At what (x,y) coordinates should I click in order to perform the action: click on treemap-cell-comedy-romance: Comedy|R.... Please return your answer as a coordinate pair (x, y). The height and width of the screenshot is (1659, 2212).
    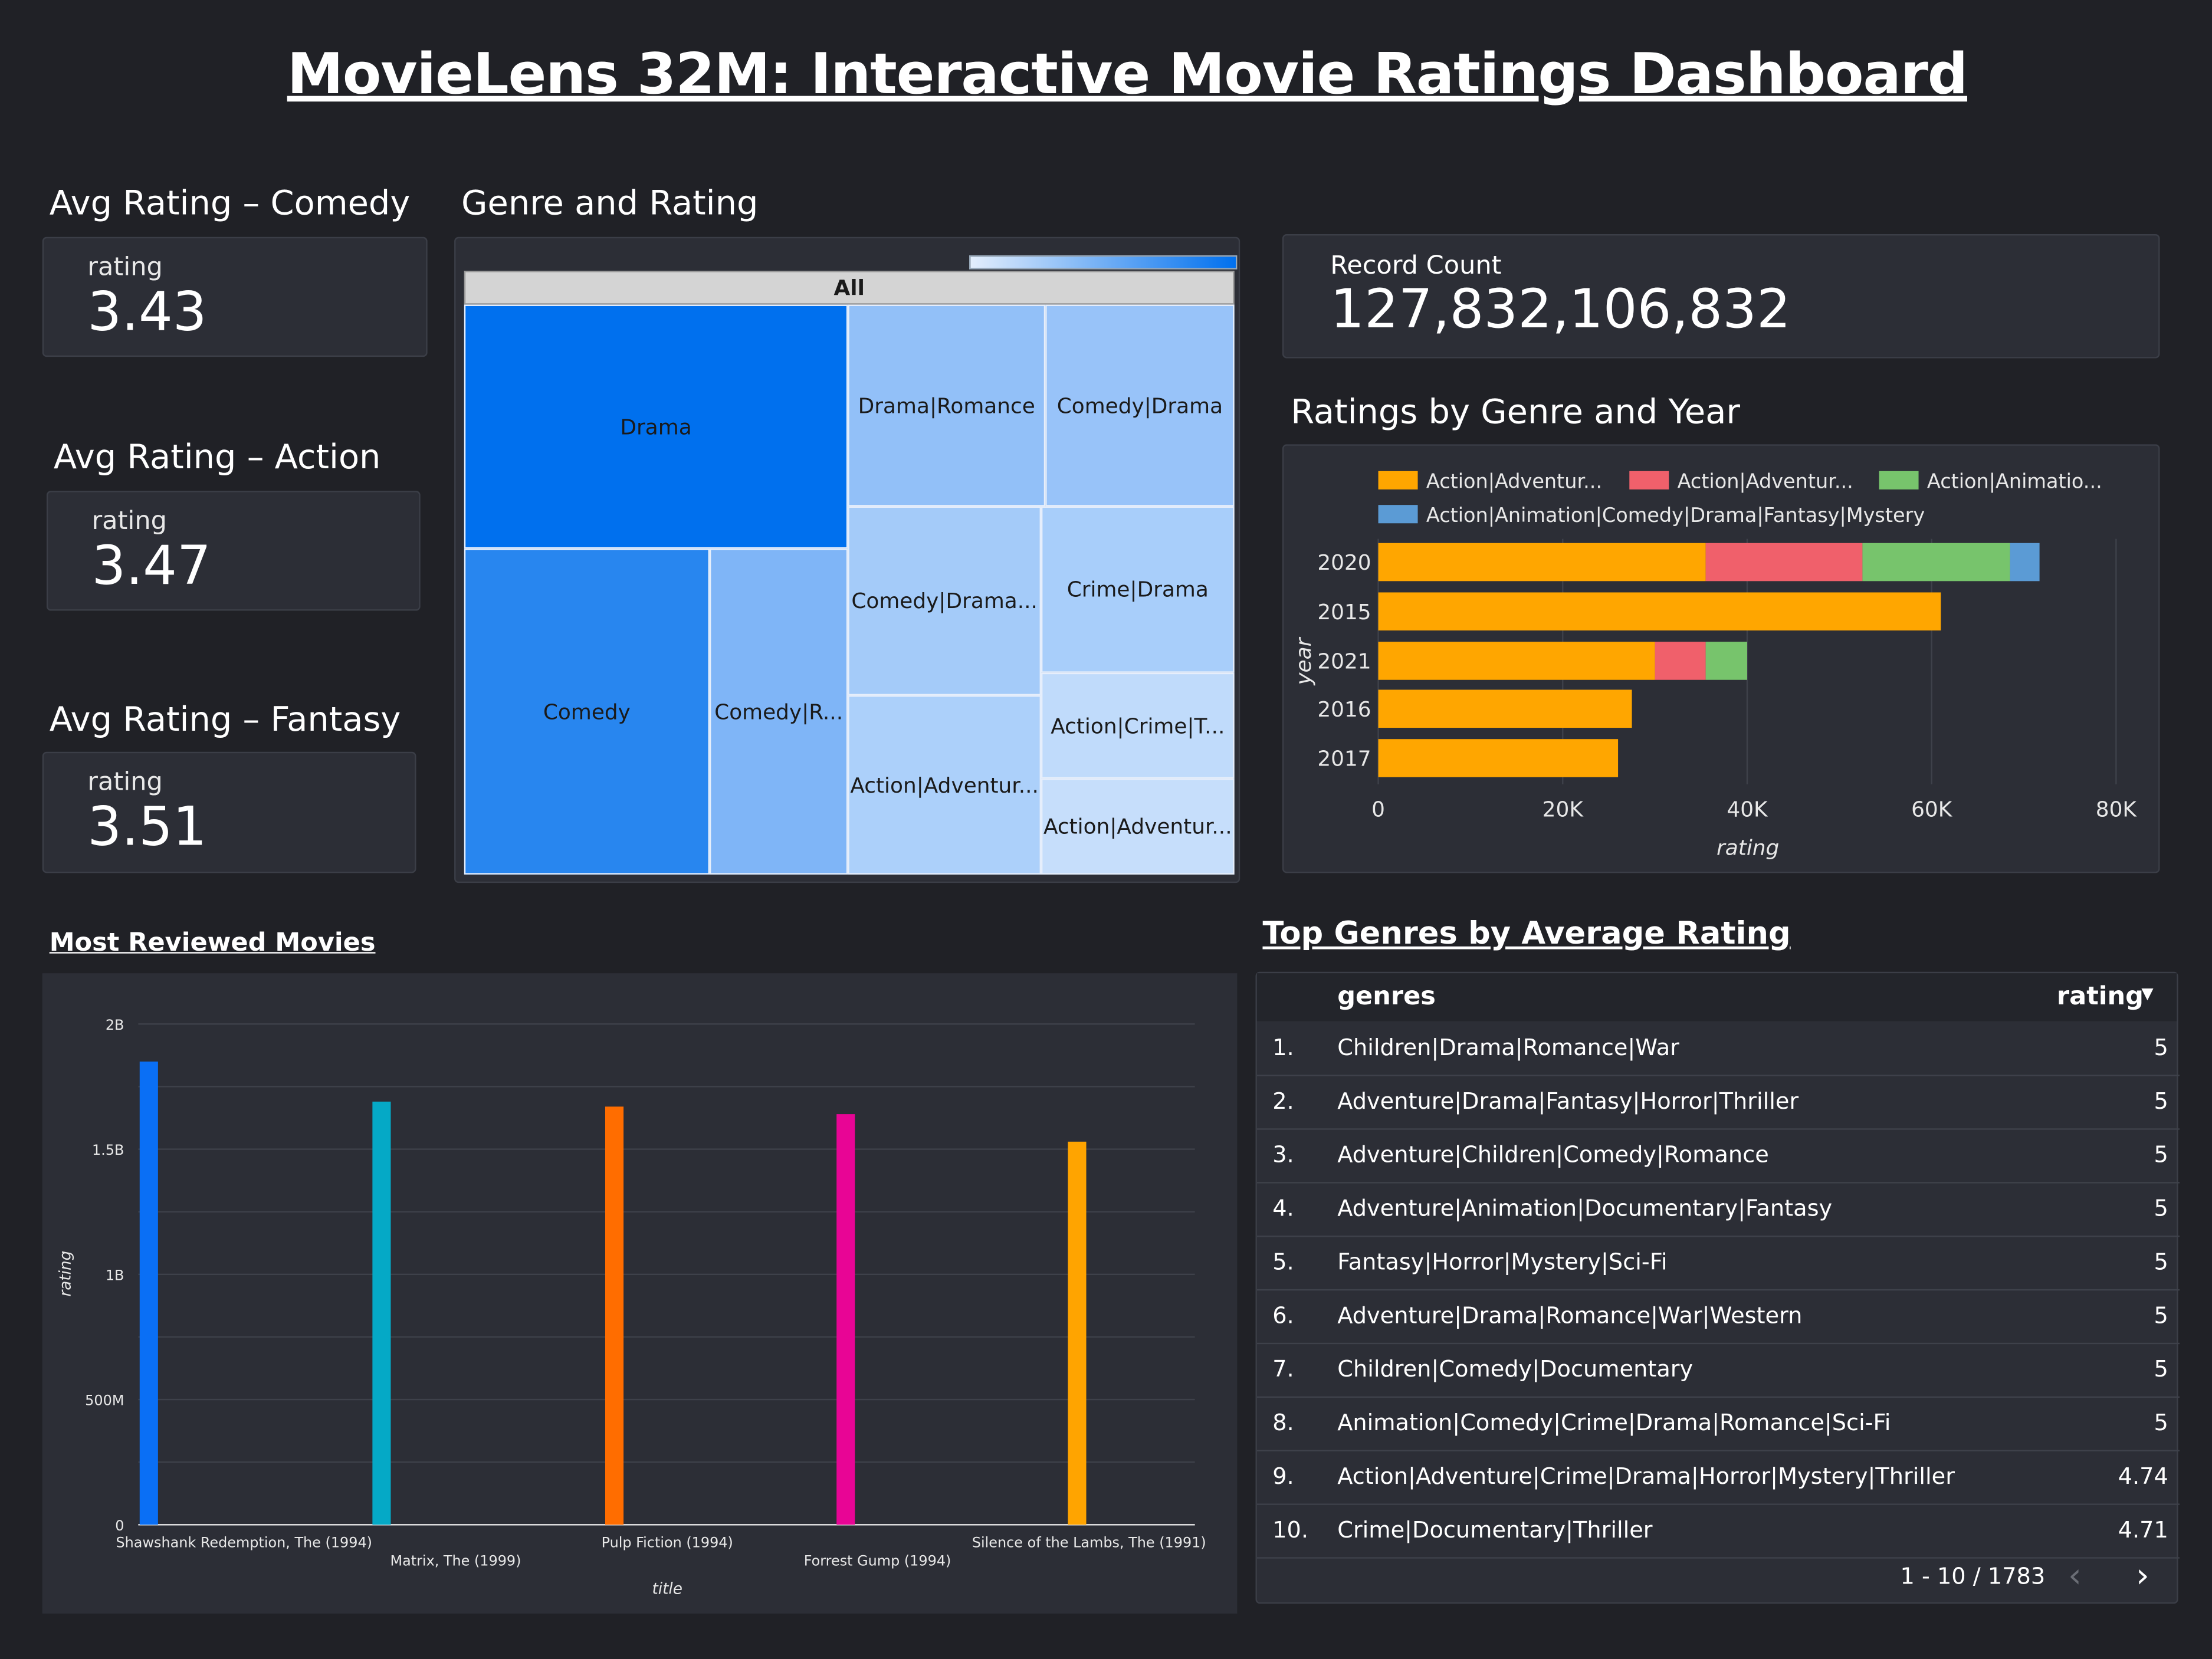
    Looking at the image, I should click on (778, 711).